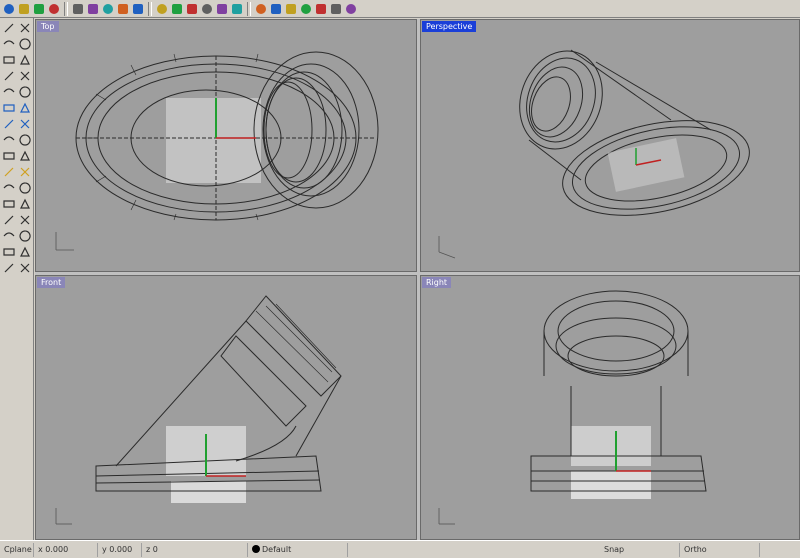  What do you see at coordinates (24, 187) in the screenshot?
I see `split-tool-button` at bounding box center [24, 187].